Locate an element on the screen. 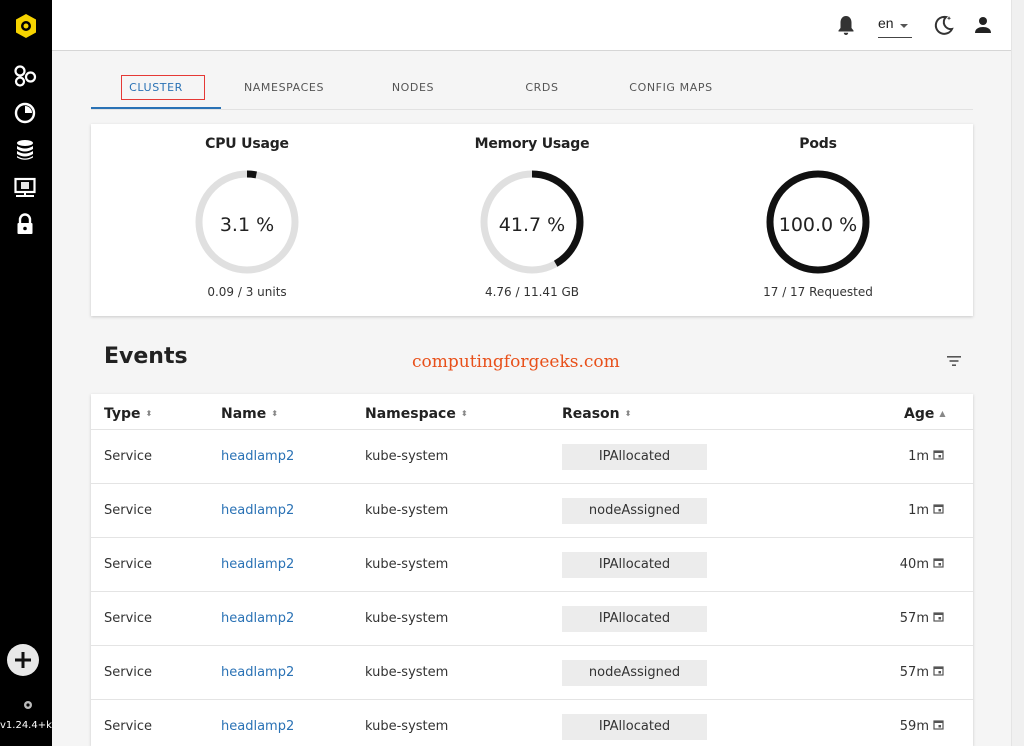 The width and height of the screenshot is (1024, 746). version-label: v1.24.4+k0 is located at coordinates (26, 725).